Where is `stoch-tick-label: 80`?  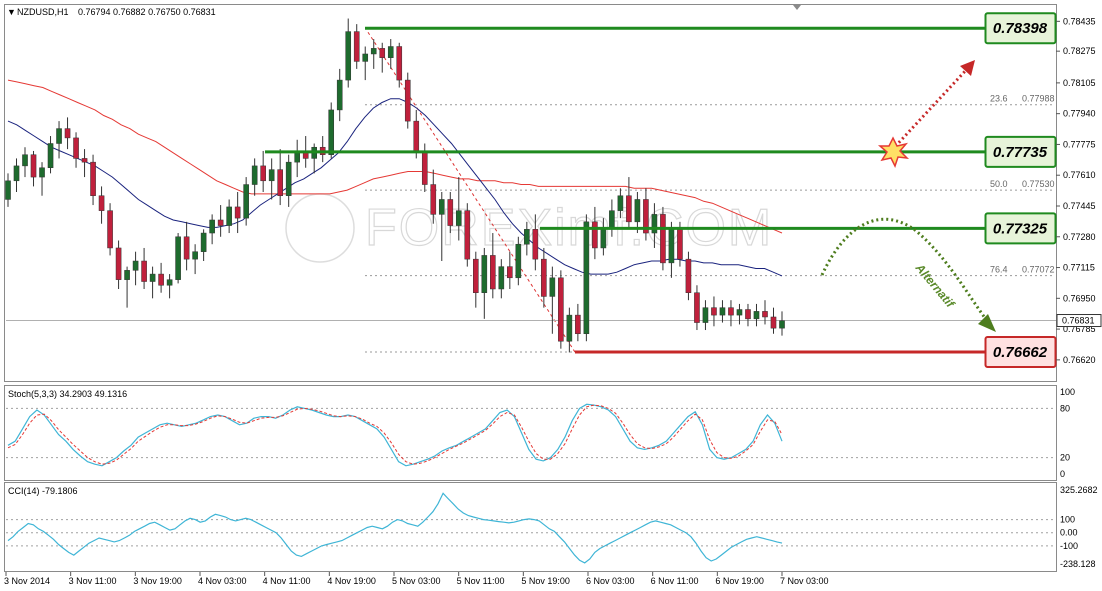
stoch-tick-label: 80 is located at coordinates (1065, 408).